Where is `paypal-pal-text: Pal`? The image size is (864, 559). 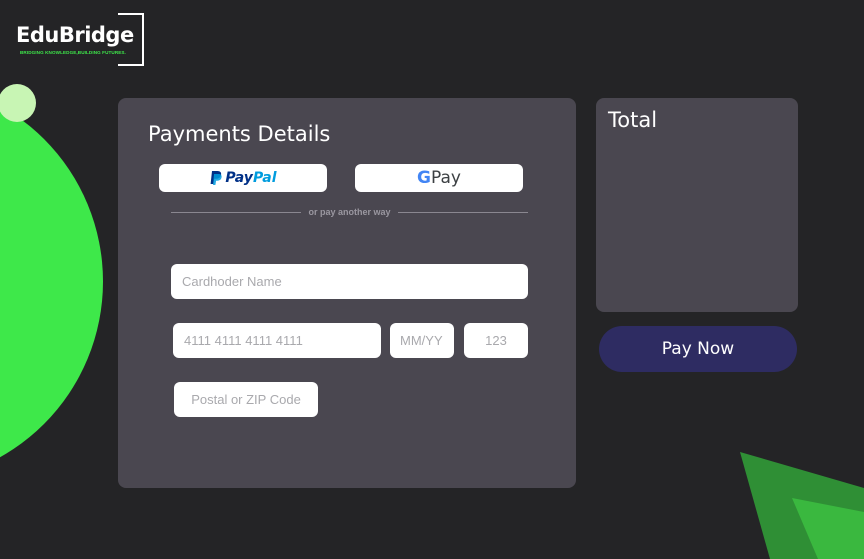 paypal-pal-text: Pal is located at coordinates (264, 178).